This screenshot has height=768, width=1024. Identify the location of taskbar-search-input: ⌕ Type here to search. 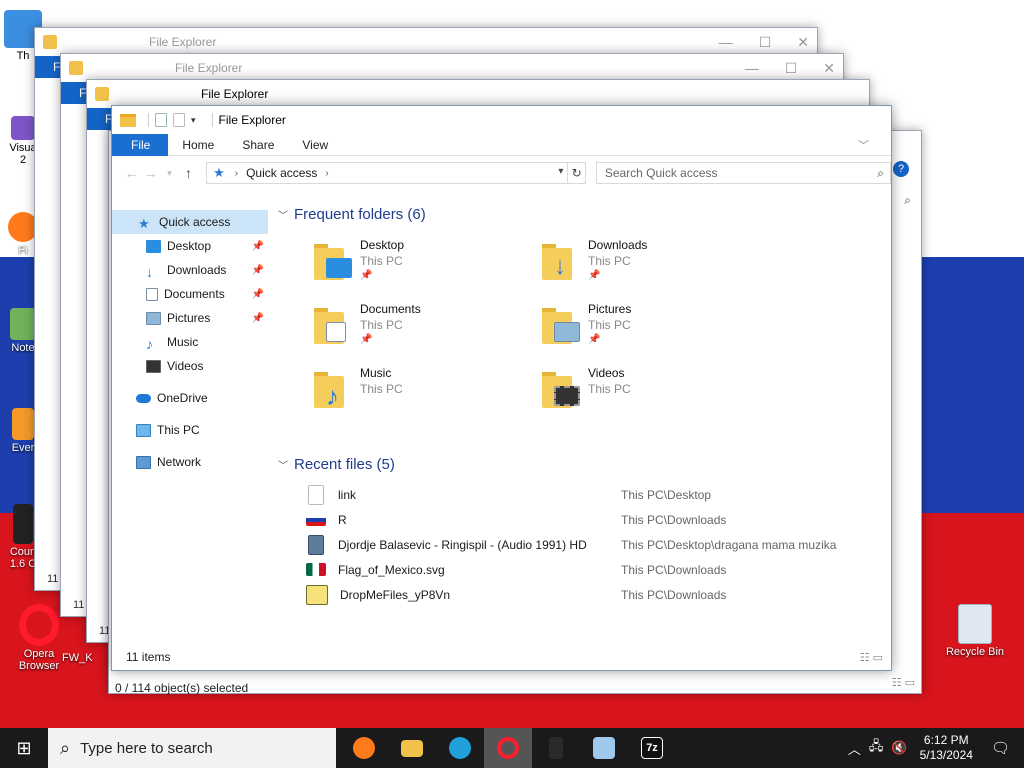
(192, 748).